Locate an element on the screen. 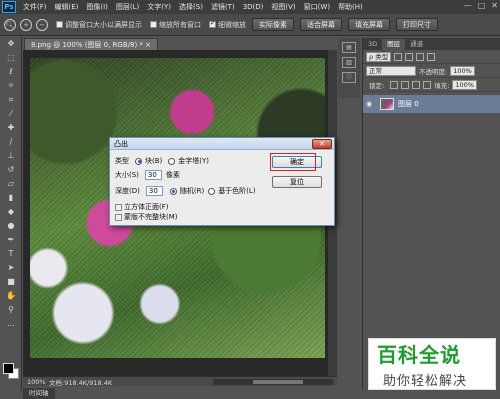 This screenshot has width=500, height=399. menu-file: 文件(F) is located at coordinates (35, 7).